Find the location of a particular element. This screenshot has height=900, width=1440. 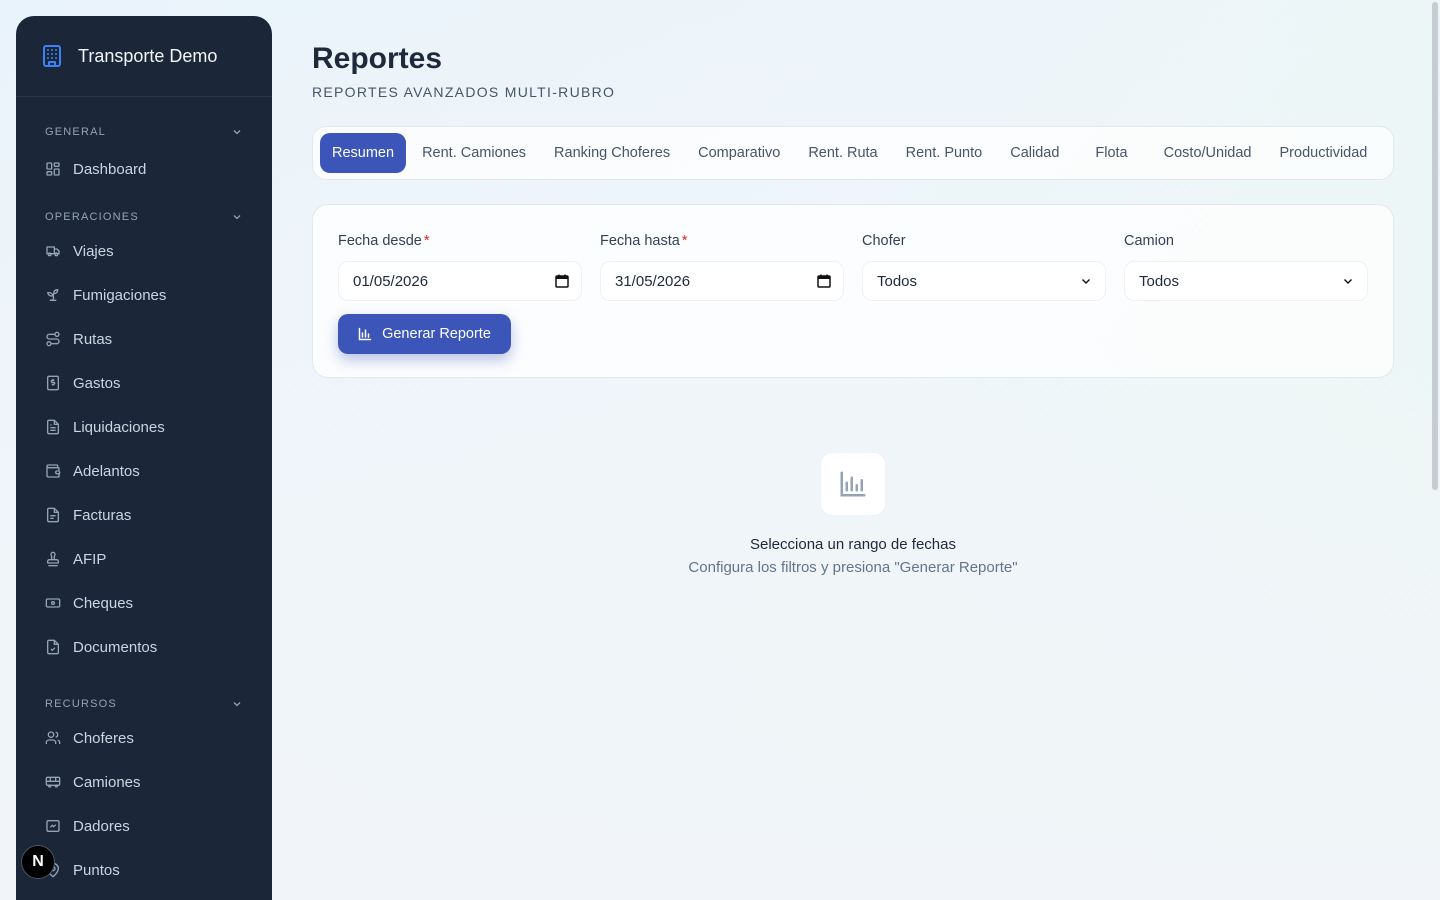

sidebar-item-label: Choferes is located at coordinates (103, 738).